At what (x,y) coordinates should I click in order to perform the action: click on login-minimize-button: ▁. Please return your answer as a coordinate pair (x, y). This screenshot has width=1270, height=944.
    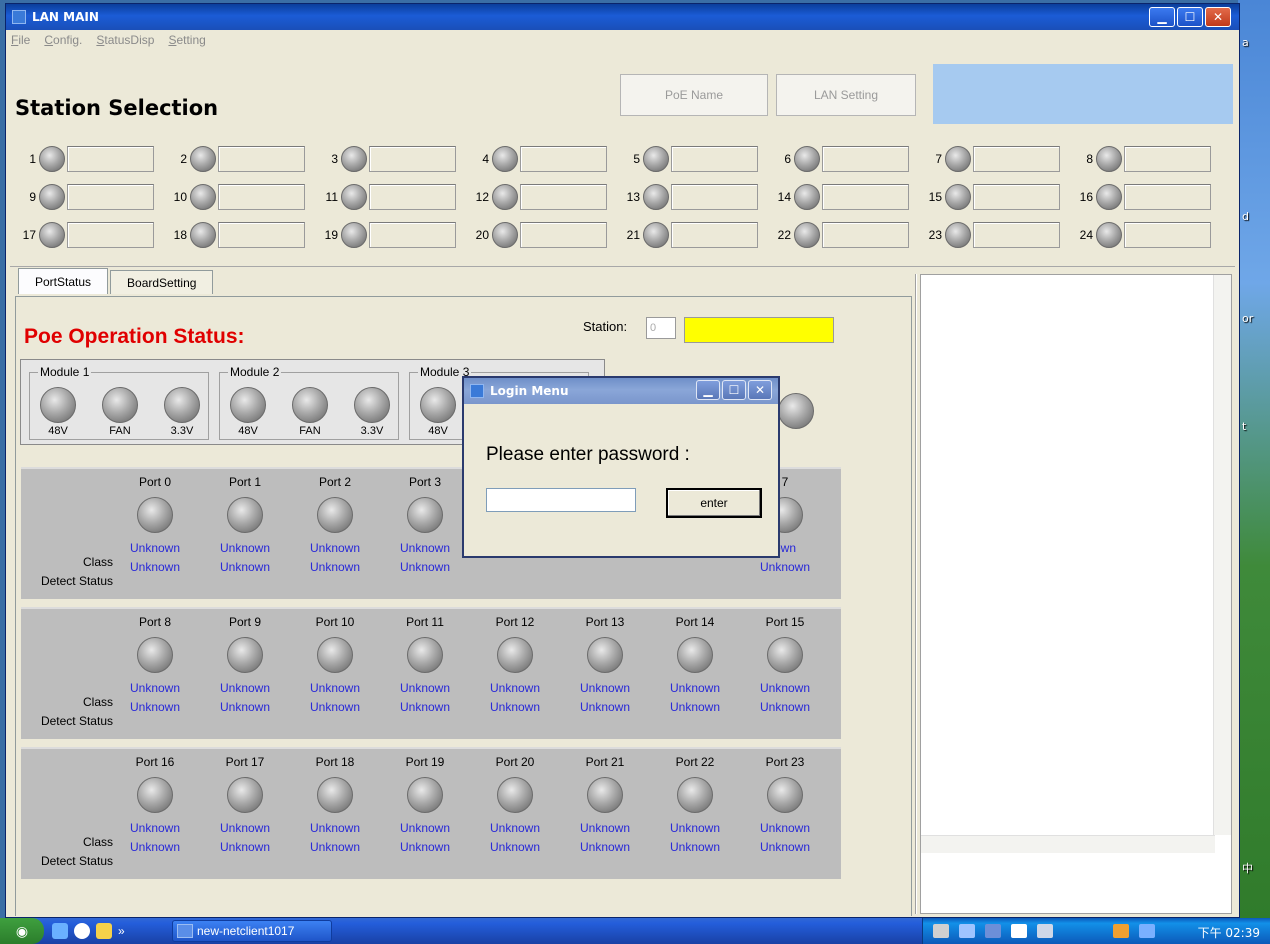
    Looking at the image, I should click on (708, 390).